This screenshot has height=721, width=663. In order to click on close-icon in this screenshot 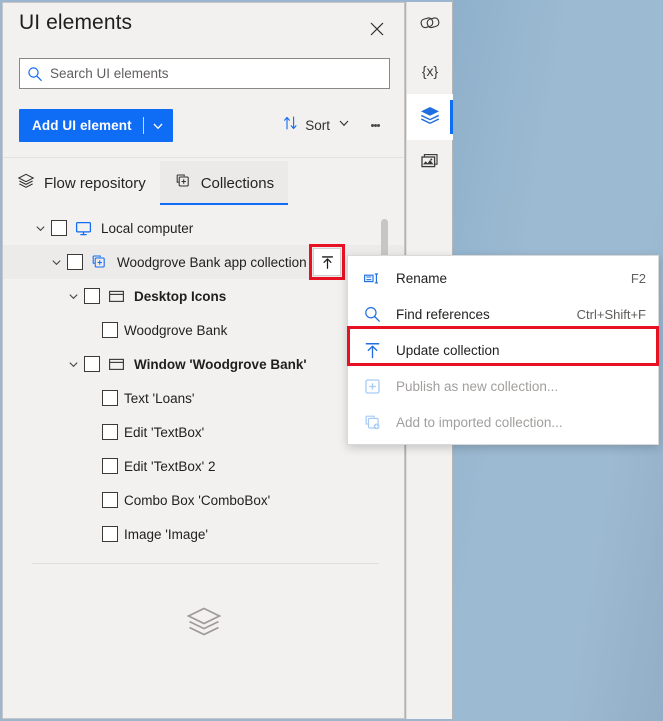, I will do `click(377, 29)`.